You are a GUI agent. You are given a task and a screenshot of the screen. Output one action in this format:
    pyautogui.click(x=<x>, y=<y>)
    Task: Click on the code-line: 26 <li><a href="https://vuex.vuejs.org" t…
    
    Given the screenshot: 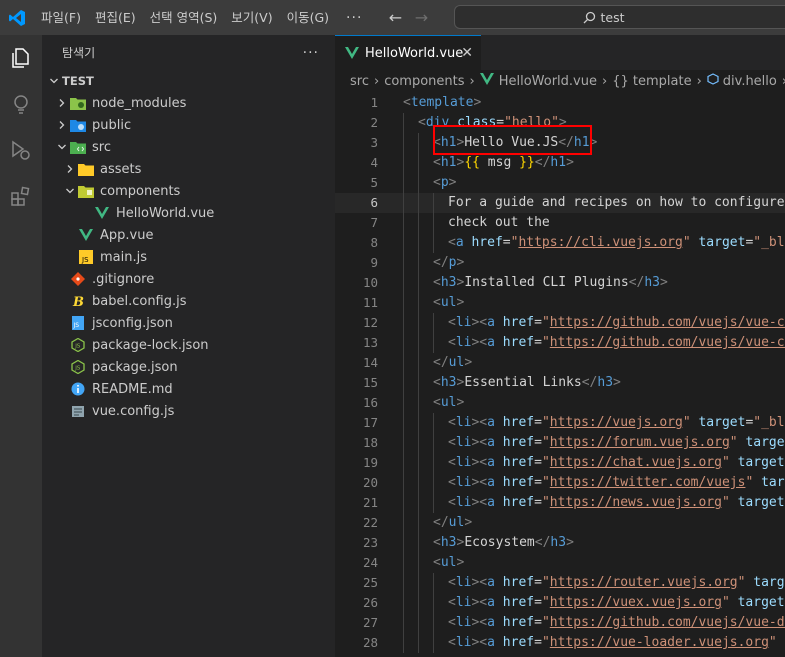 What is the action you would take?
    pyautogui.click(x=560, y=603)
    